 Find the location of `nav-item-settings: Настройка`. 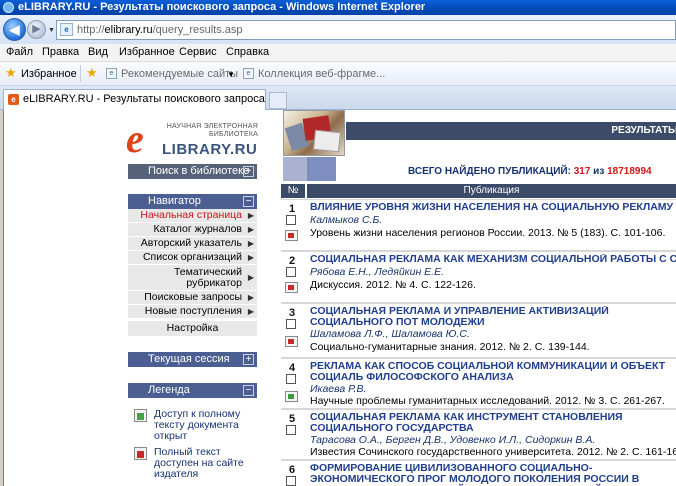

nav-item-settings: Настройка is located at coordinates (192, 329).